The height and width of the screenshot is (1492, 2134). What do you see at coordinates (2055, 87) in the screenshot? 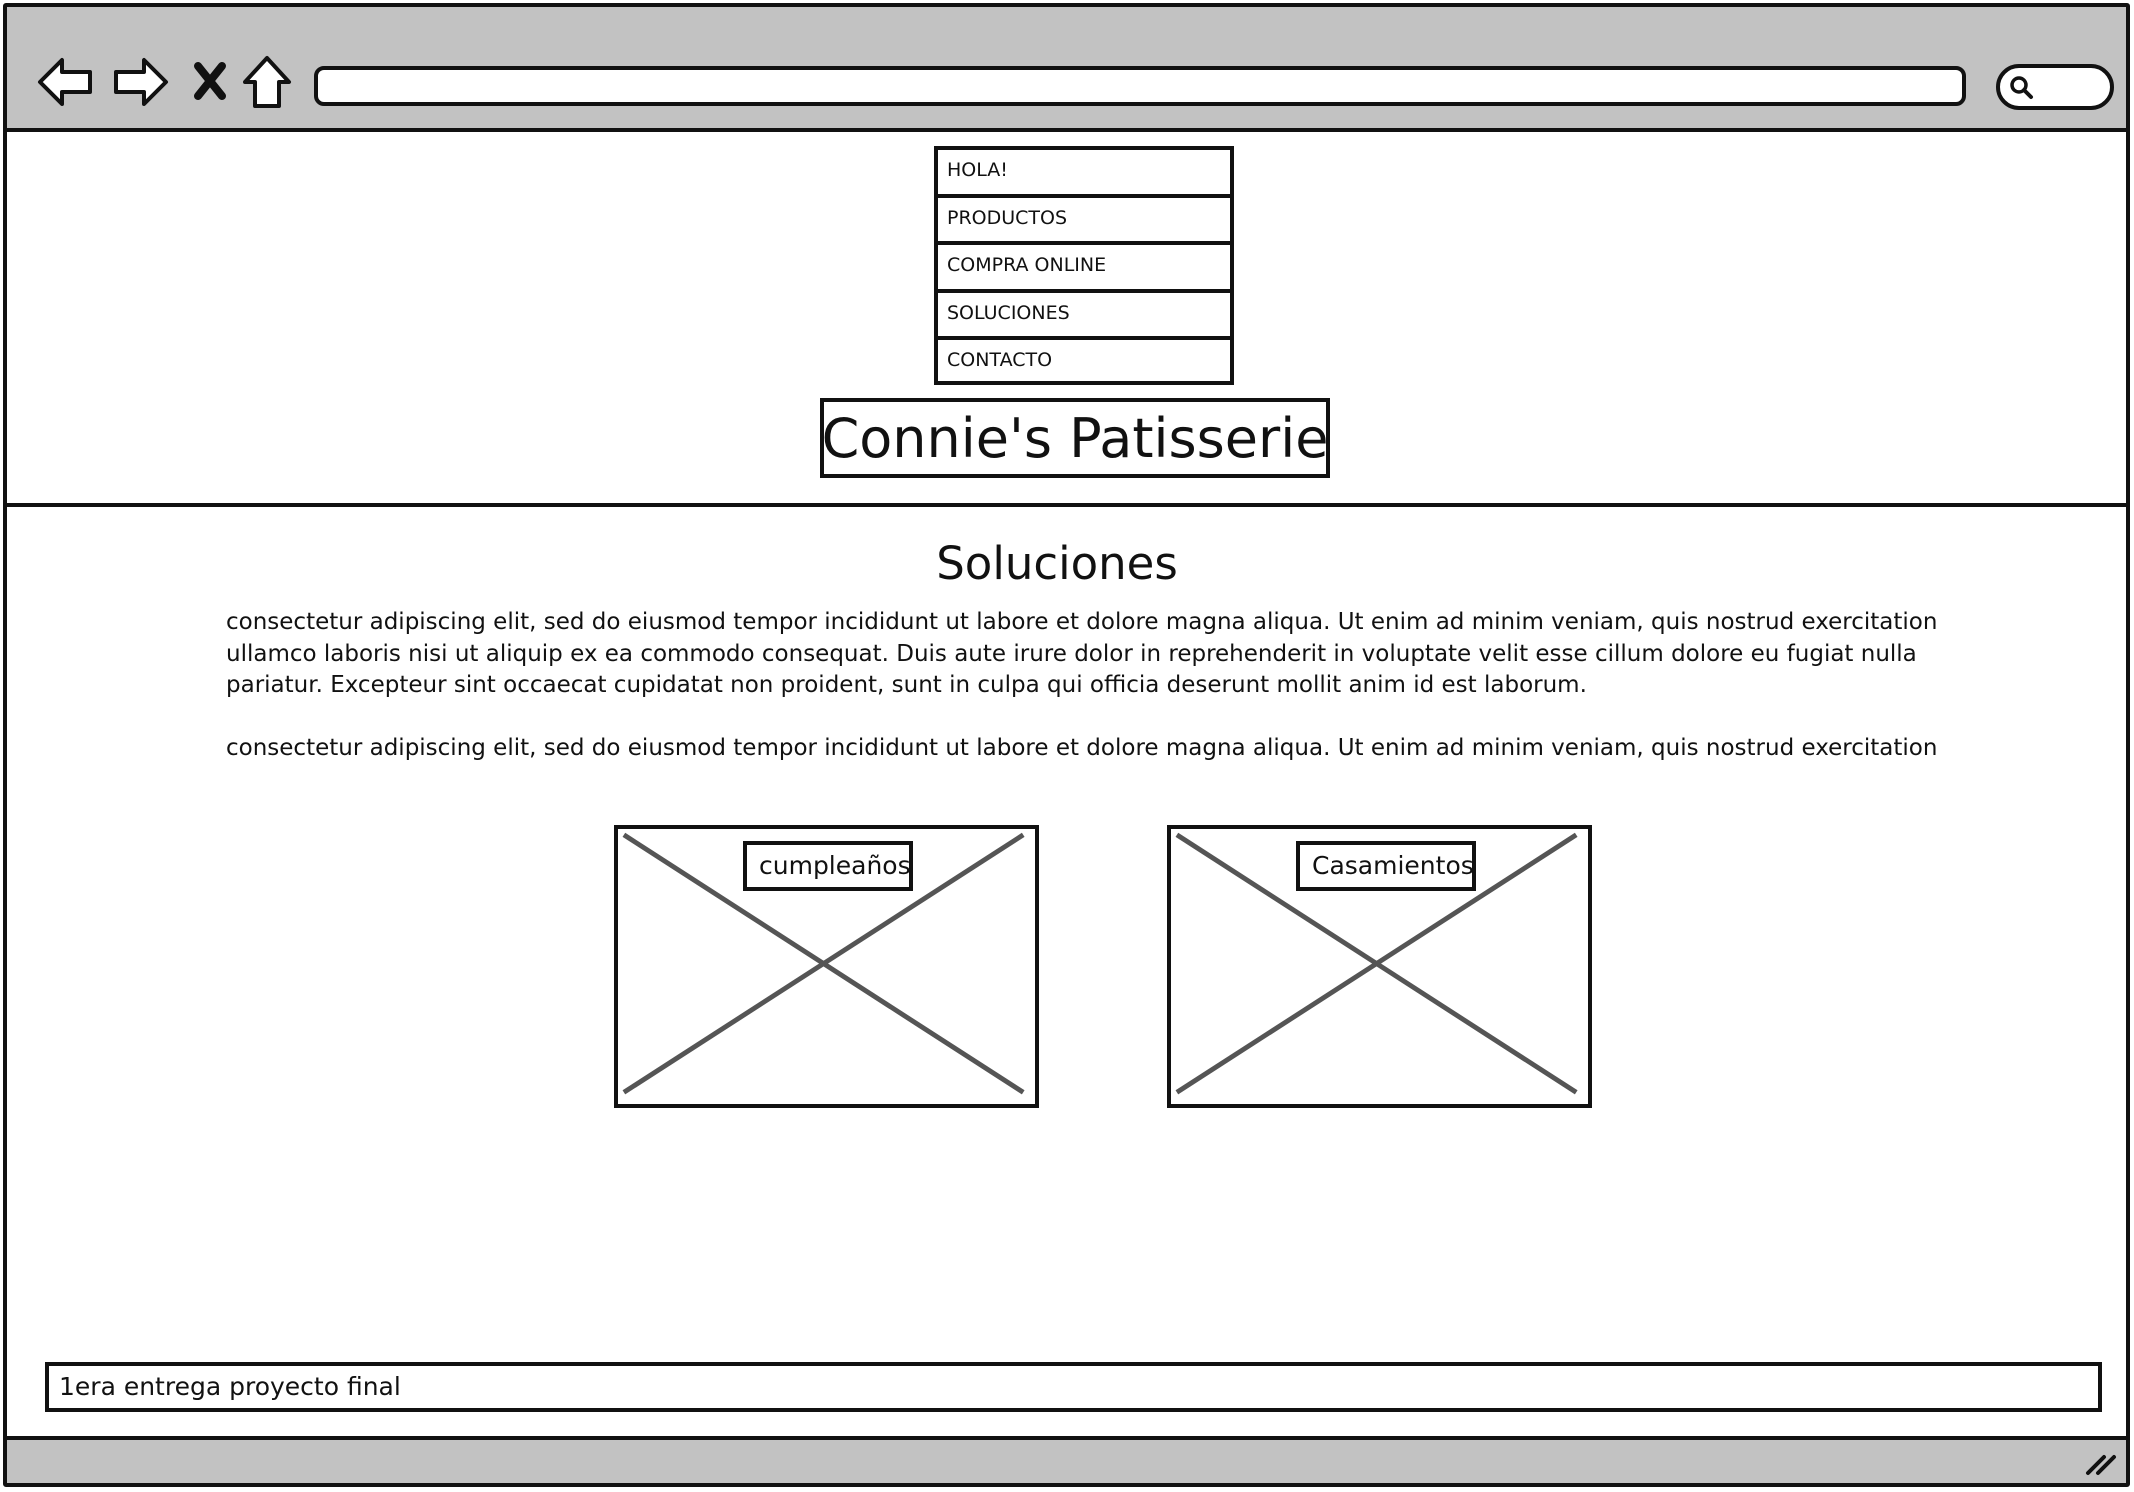
I see `search-box` at bounding box center [2055, 87].